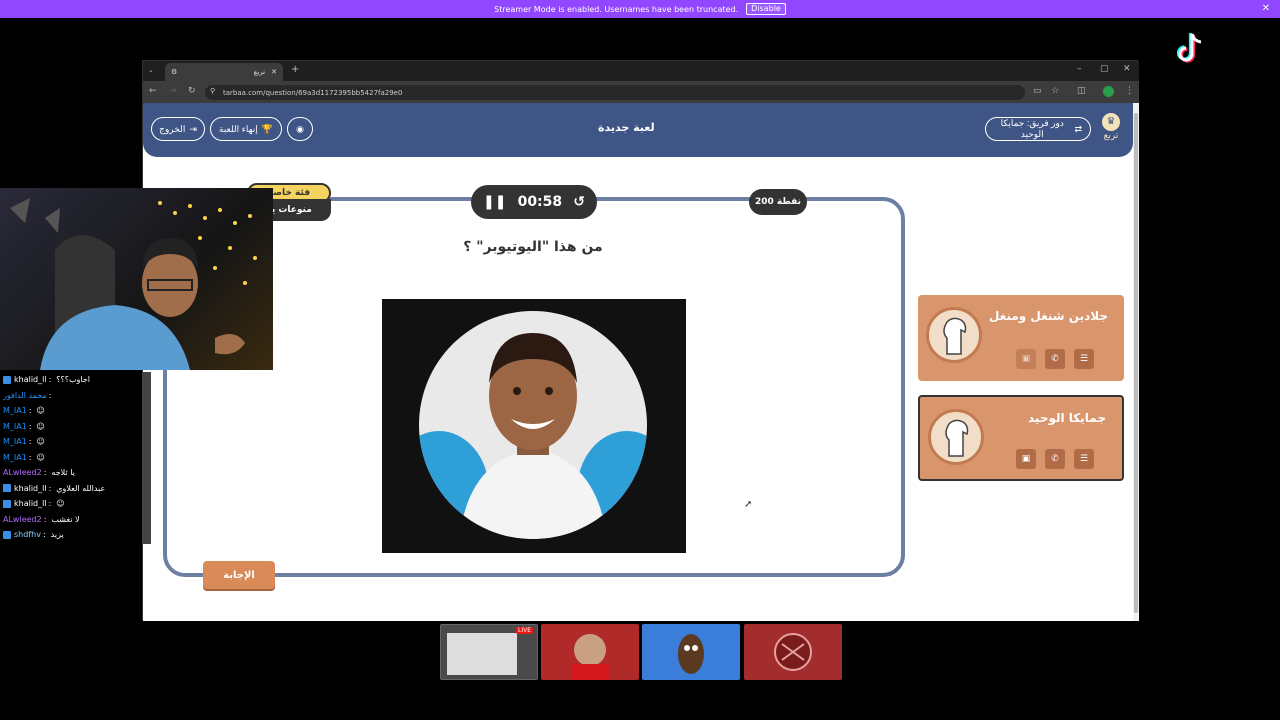 Image resolution: width=1280 pixels, height=720 pixels. I want to click on chat-text: عبدالله العلاوي, so click(81, 488).